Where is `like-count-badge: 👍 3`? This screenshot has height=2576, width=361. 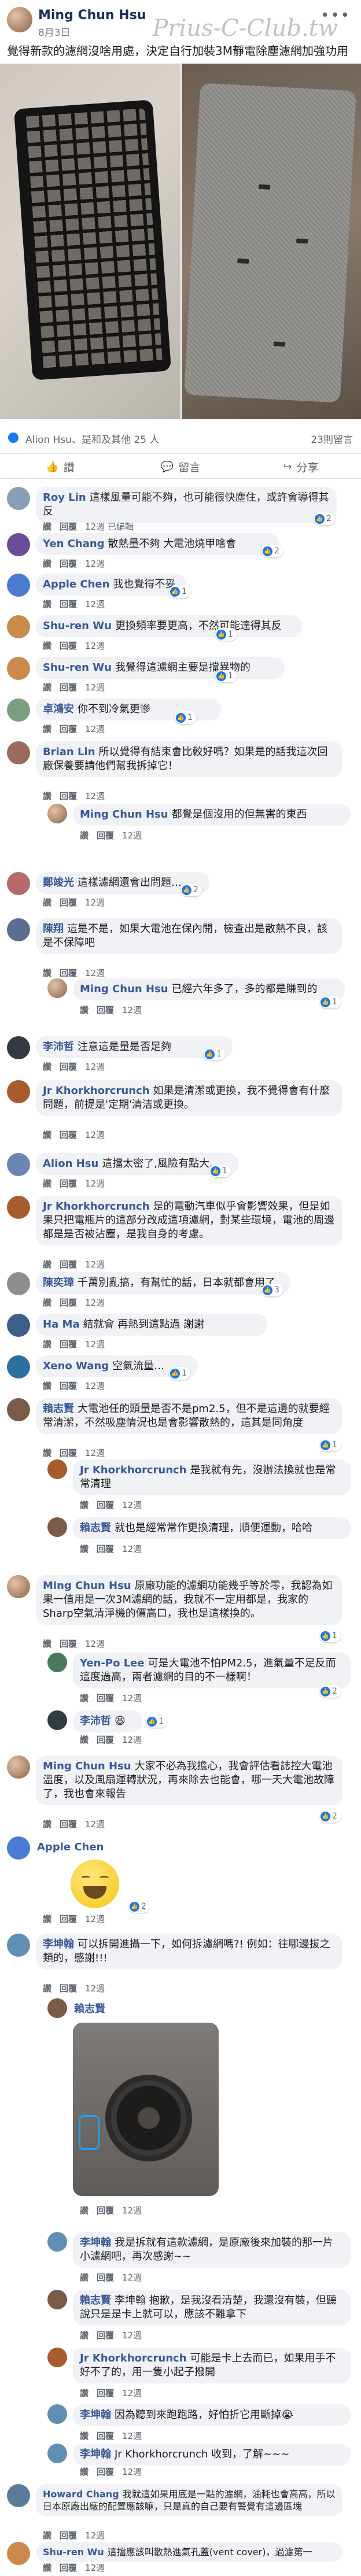 like-count-badge: 👍 3 is located at coordinates (272, 1290).